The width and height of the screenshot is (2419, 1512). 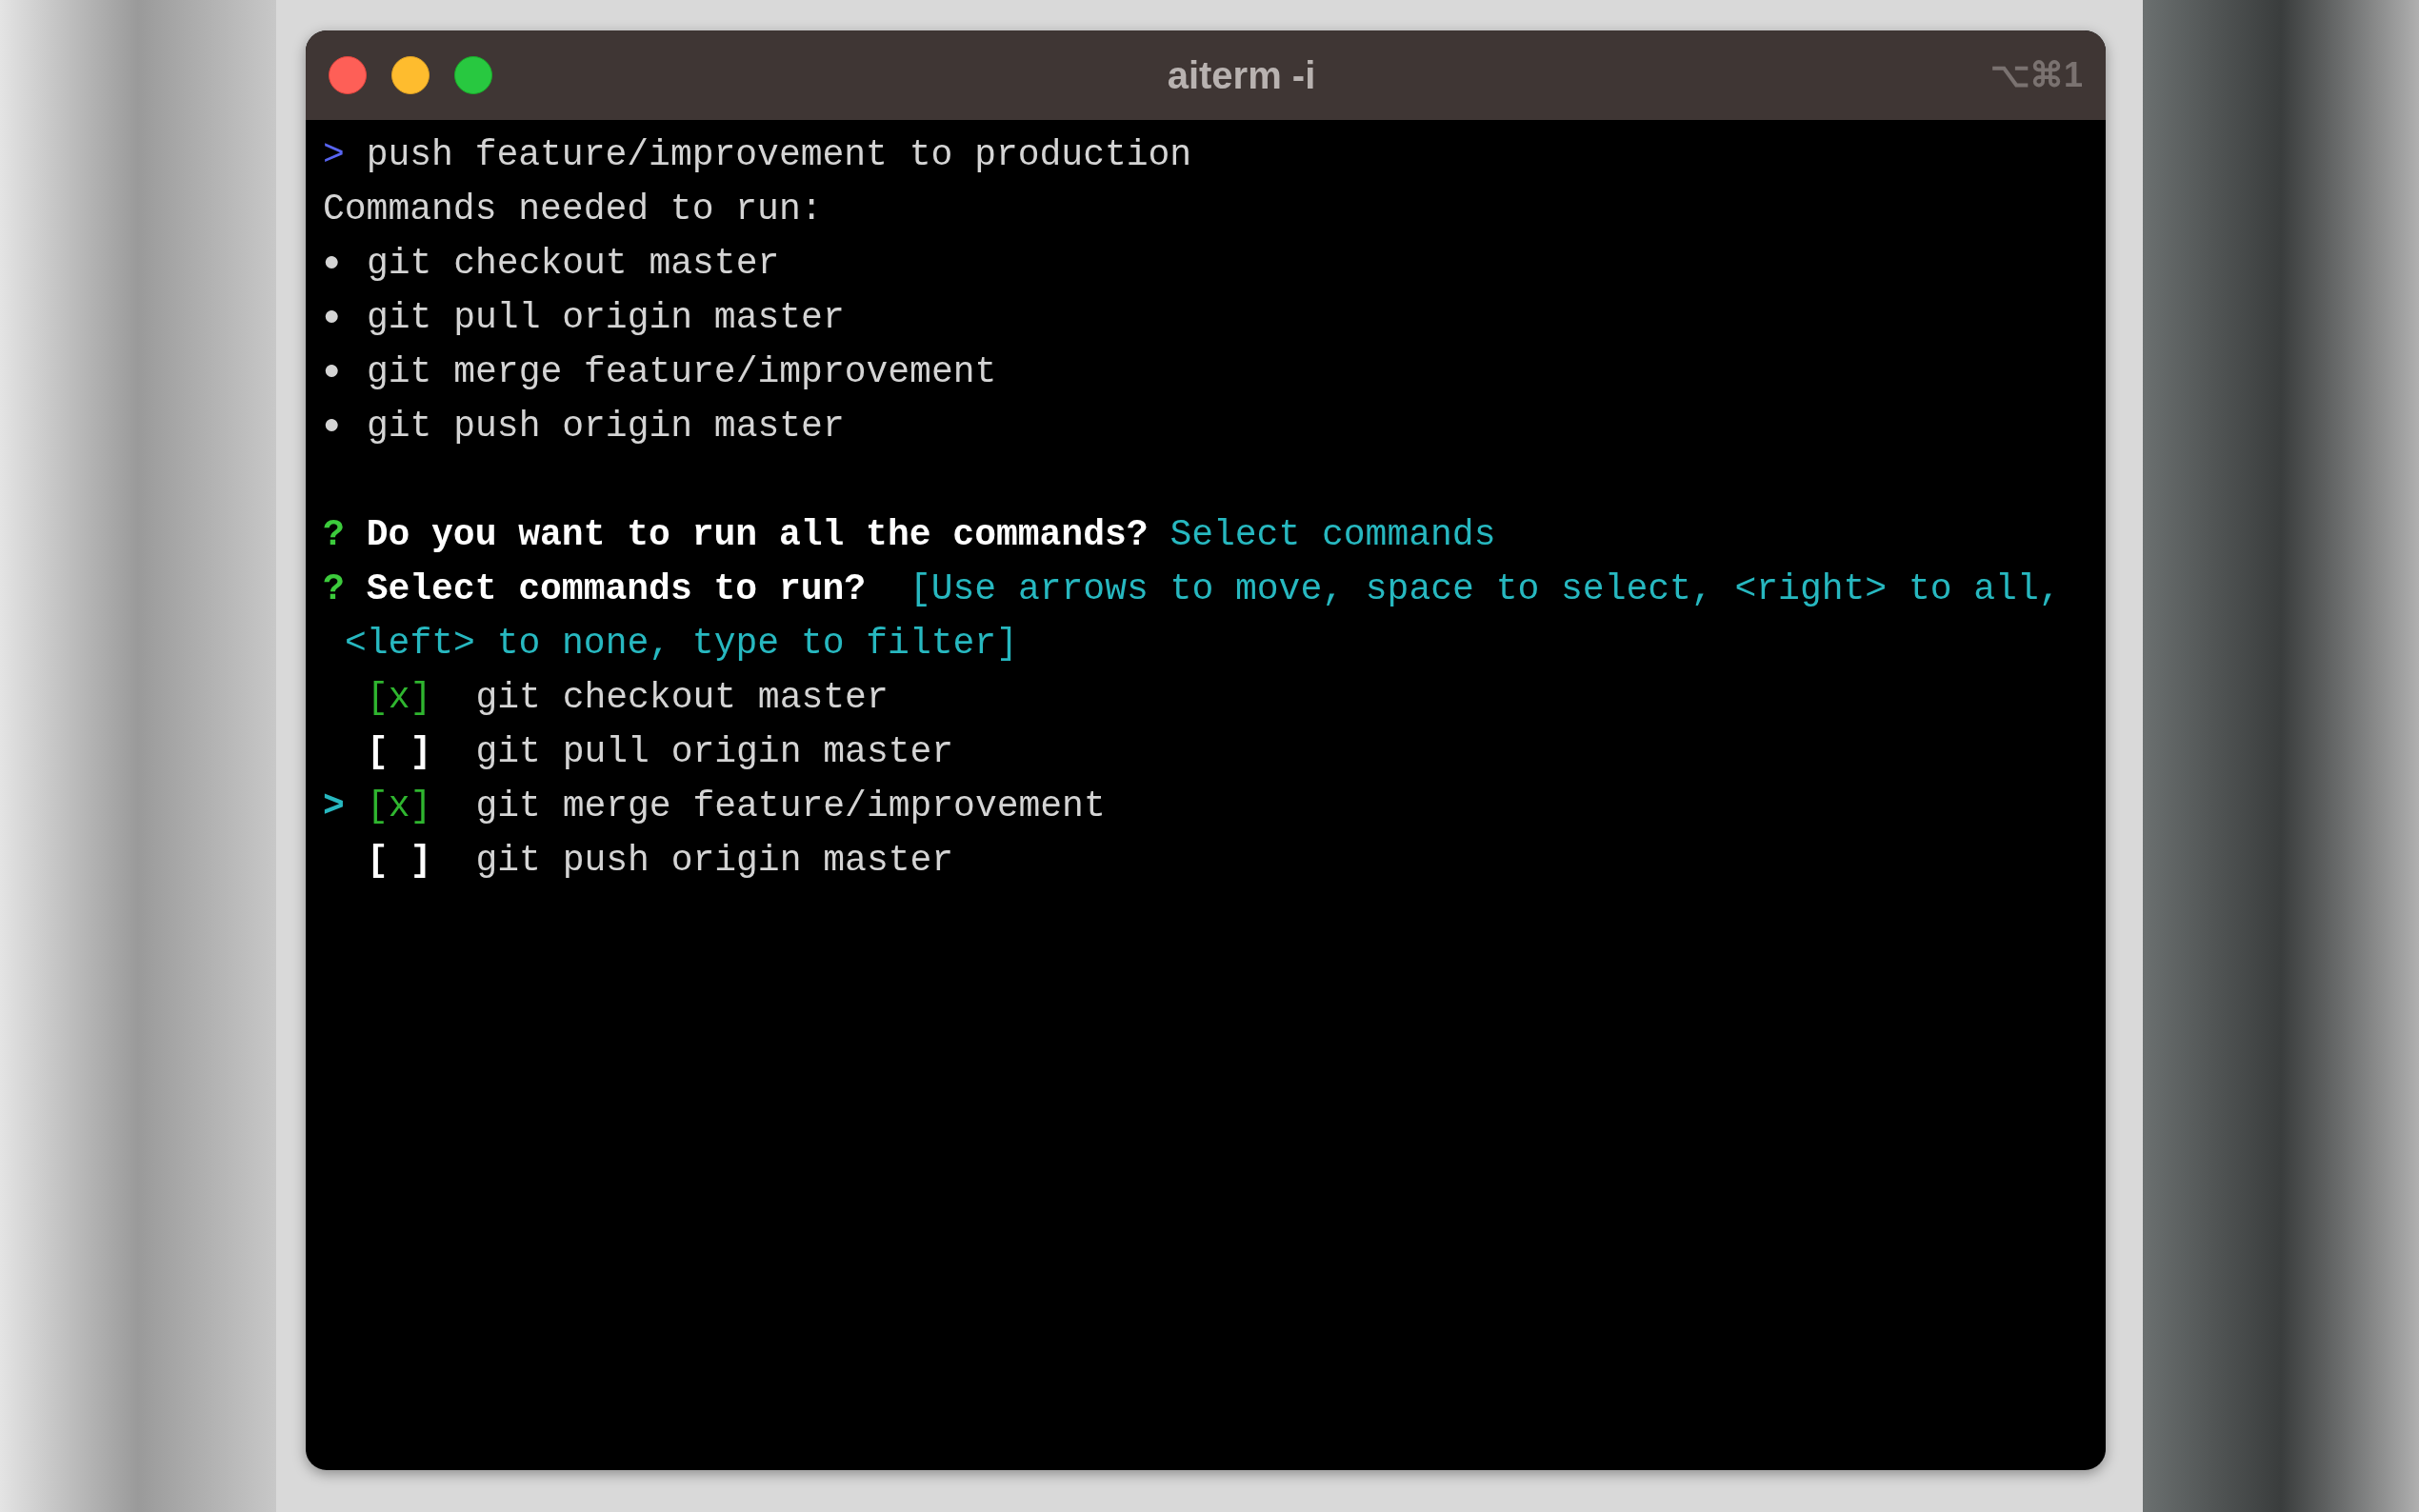 I want to click on minimize-button, so click(x=410, y=75).